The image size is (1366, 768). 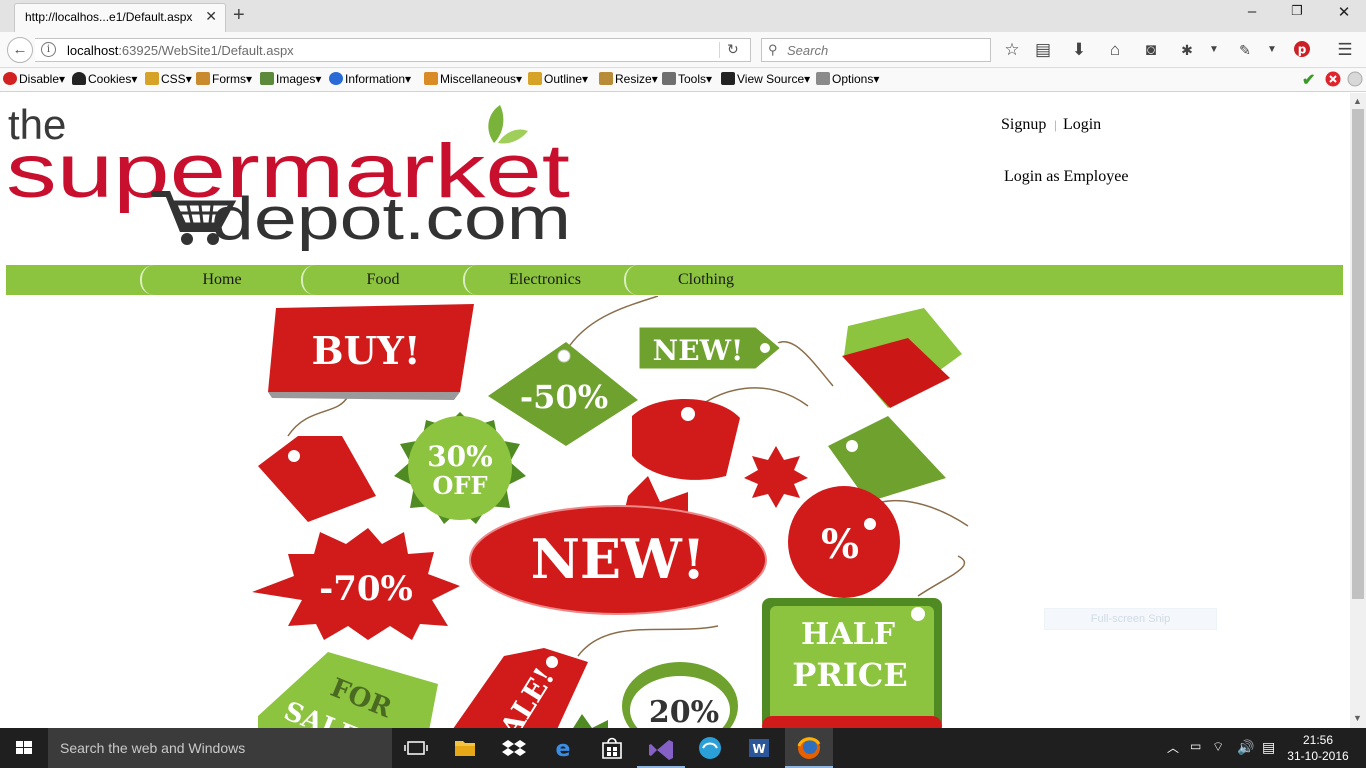 I want to click on vertical-scrollbar: ▲ ▼, so click(x=1358, y=410).